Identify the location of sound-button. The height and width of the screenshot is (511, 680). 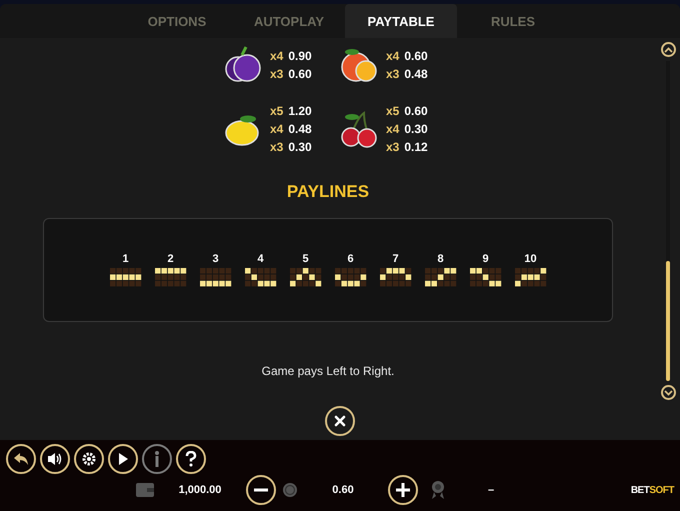
(55, 459).